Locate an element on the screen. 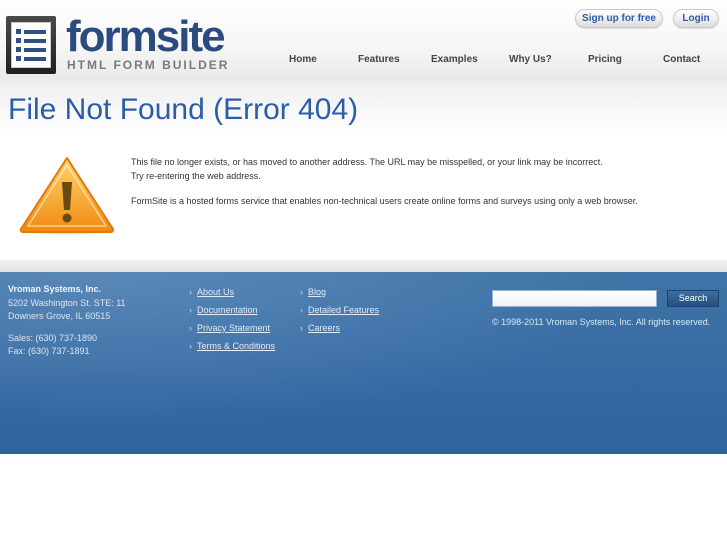  footer-link-careers: Careers is located at coordinates (324, 328).